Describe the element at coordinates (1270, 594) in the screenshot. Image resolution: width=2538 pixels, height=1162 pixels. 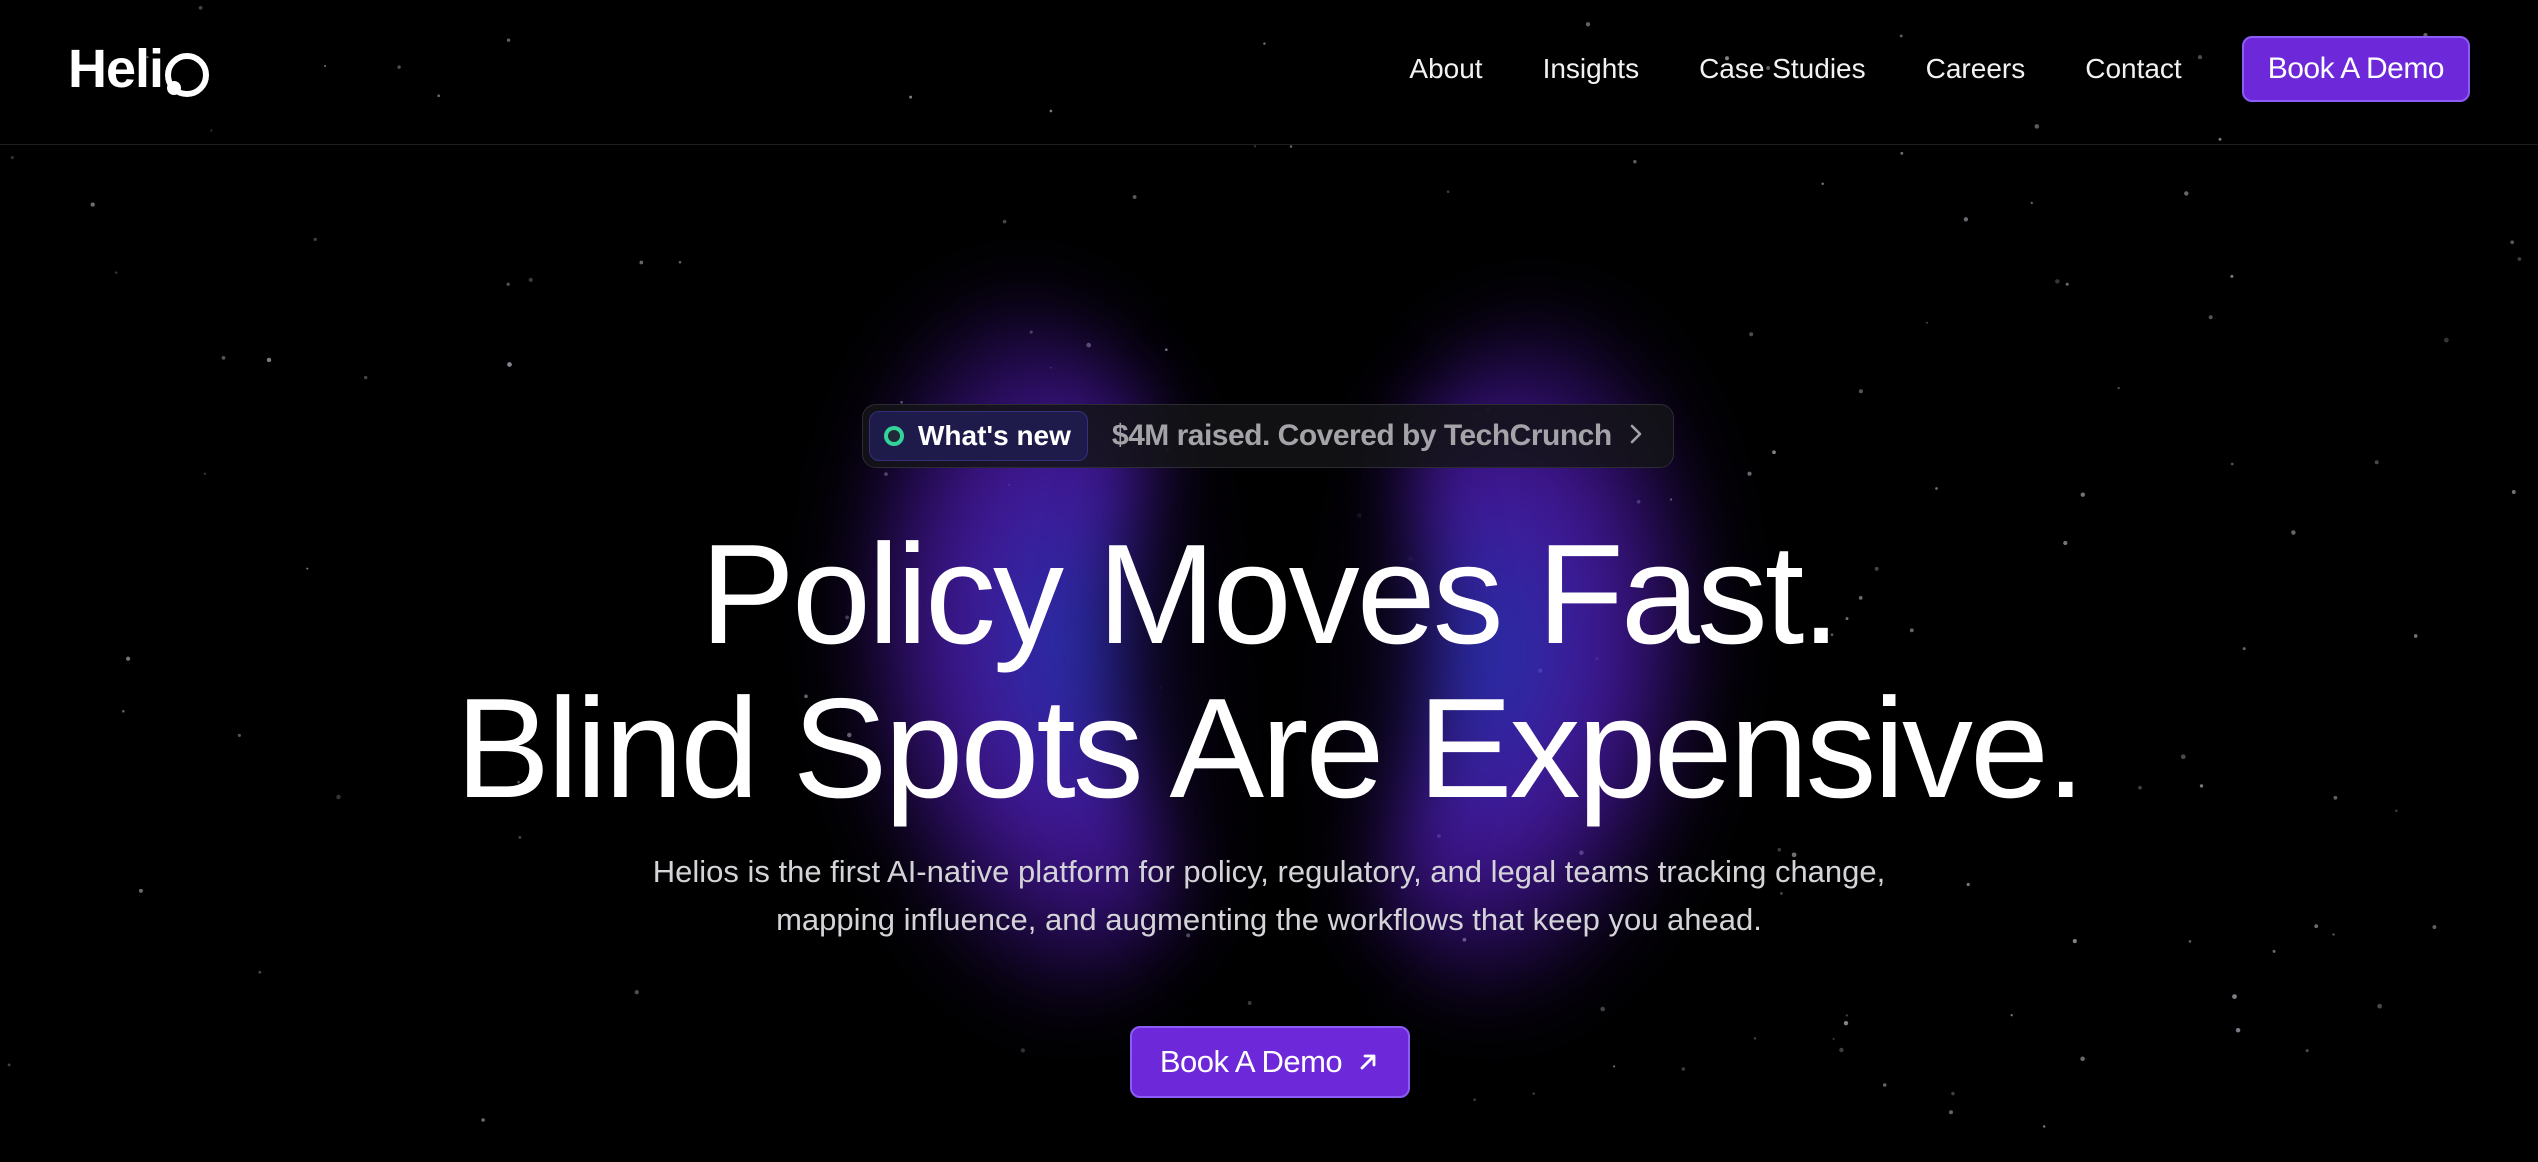
I see `headline-line-1: Policy Moves Fast.` at that location.